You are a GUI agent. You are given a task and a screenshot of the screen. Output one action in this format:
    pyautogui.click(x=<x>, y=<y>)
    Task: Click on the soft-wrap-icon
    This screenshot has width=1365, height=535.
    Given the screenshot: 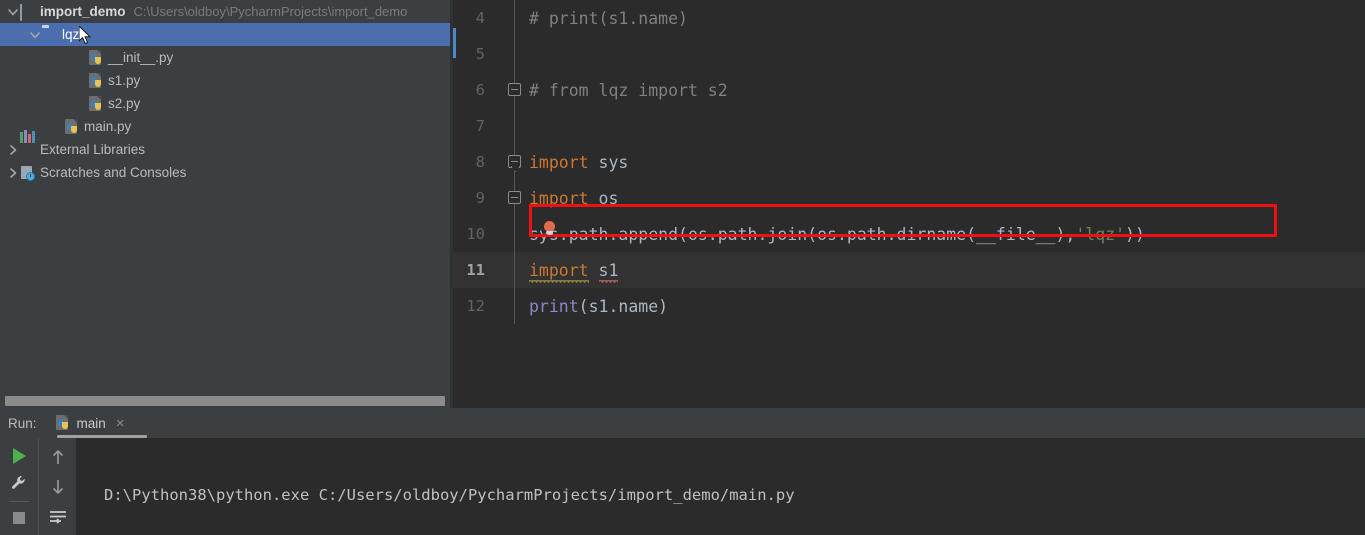 What is the action you would take?
    pyautogui.click(x=57, y=517)
    